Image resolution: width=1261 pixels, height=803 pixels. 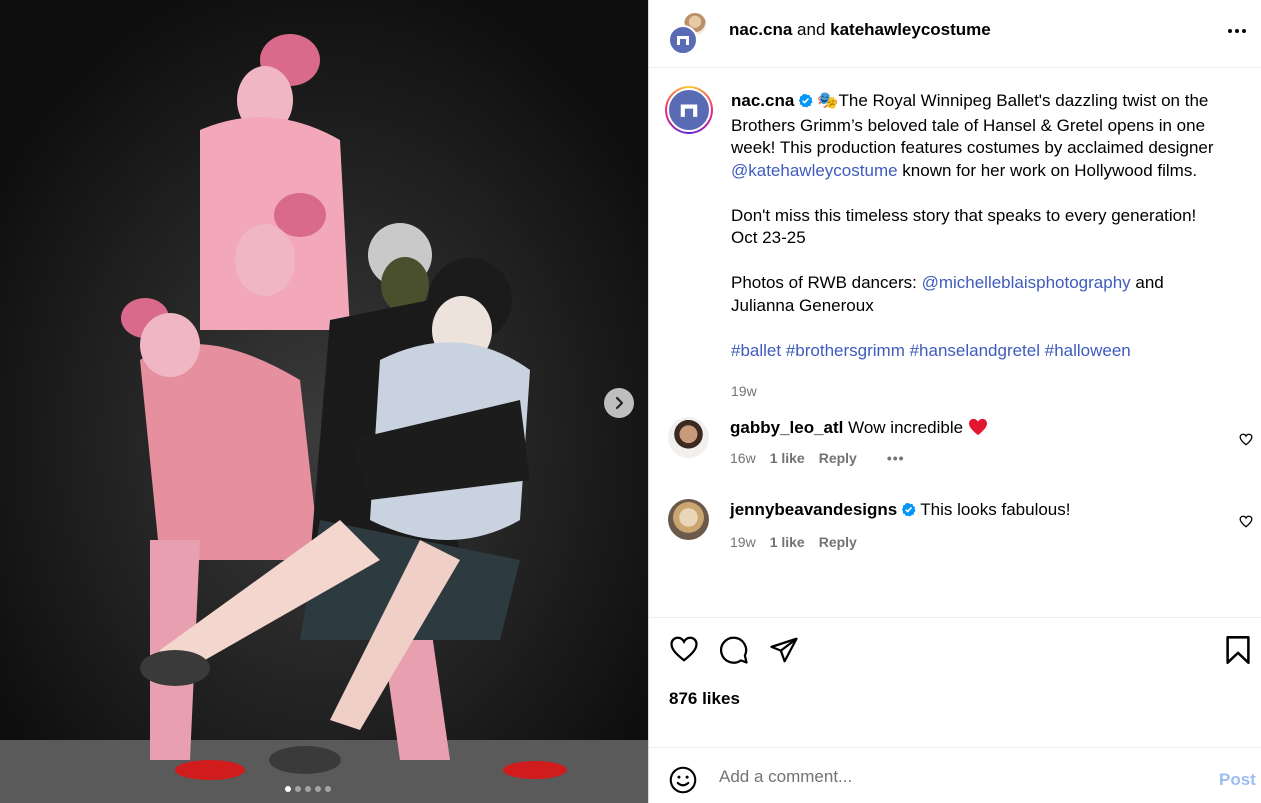 What do you see at coordinates (743, 458) in the screenshot?
I see `comment-time: 16w` at bounding box center [743, 458].